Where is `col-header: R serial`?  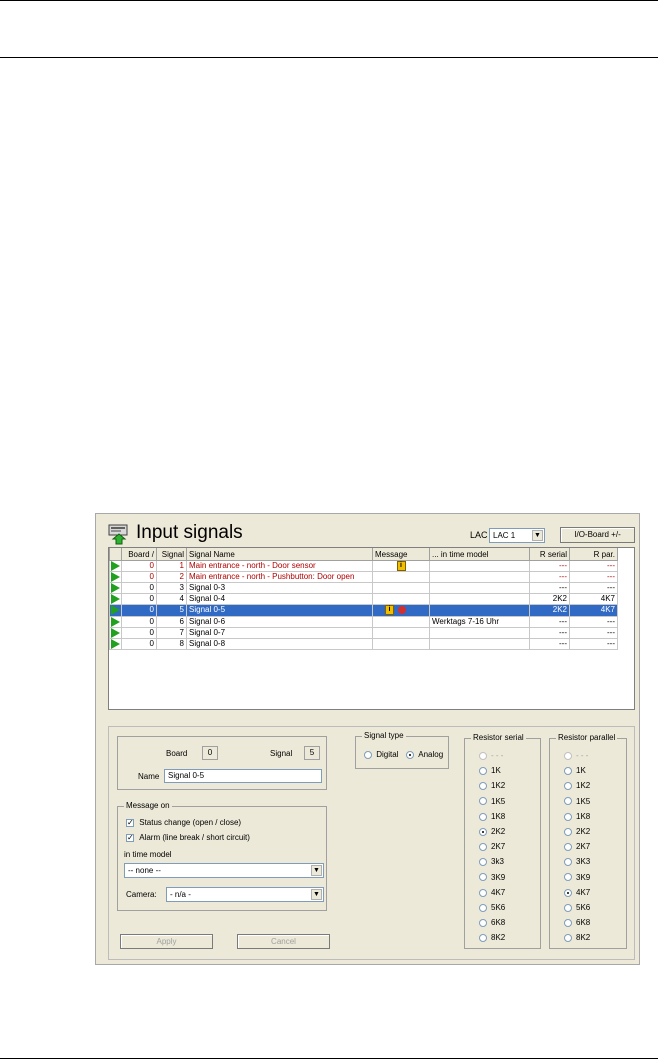
col-header: R serial is located at coordinates (549, 554).